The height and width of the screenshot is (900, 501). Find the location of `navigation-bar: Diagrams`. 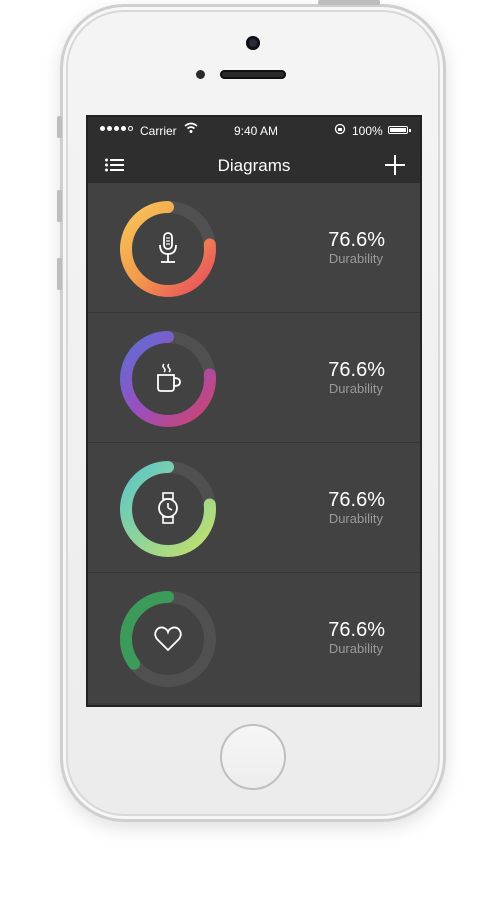

navigation-bar: Diagrams is located at coordinates (254, 165).